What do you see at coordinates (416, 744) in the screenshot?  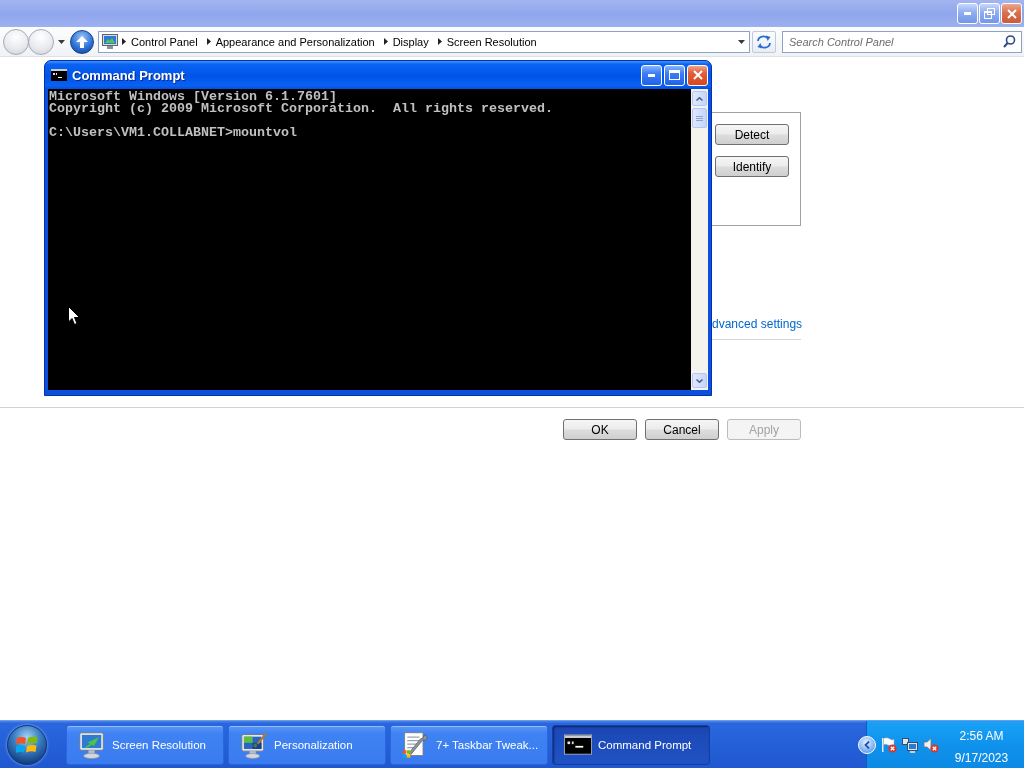 I see `document-wrench-icon` at bounding box center [416, 744].